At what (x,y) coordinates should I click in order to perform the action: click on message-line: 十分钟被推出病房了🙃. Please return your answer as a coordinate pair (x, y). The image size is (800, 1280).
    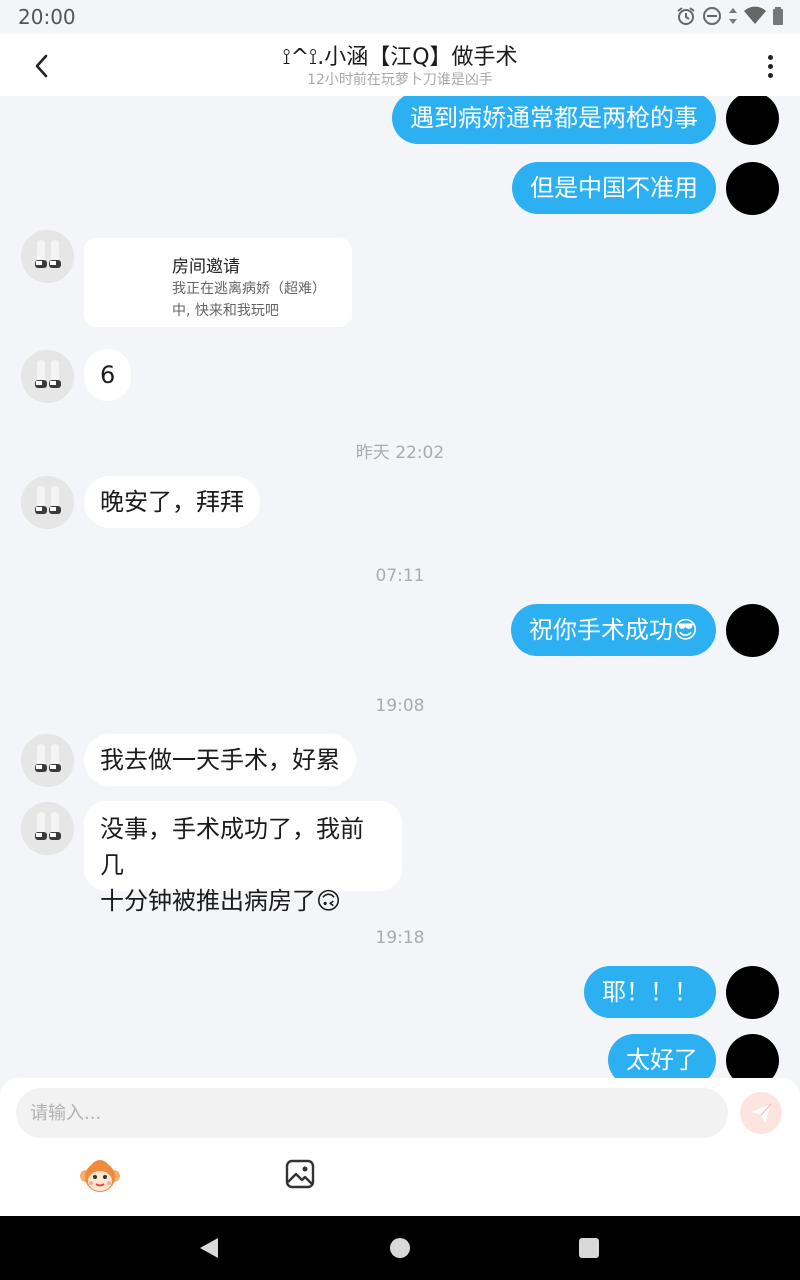
    Looking at the image, I should click on (221, 901).